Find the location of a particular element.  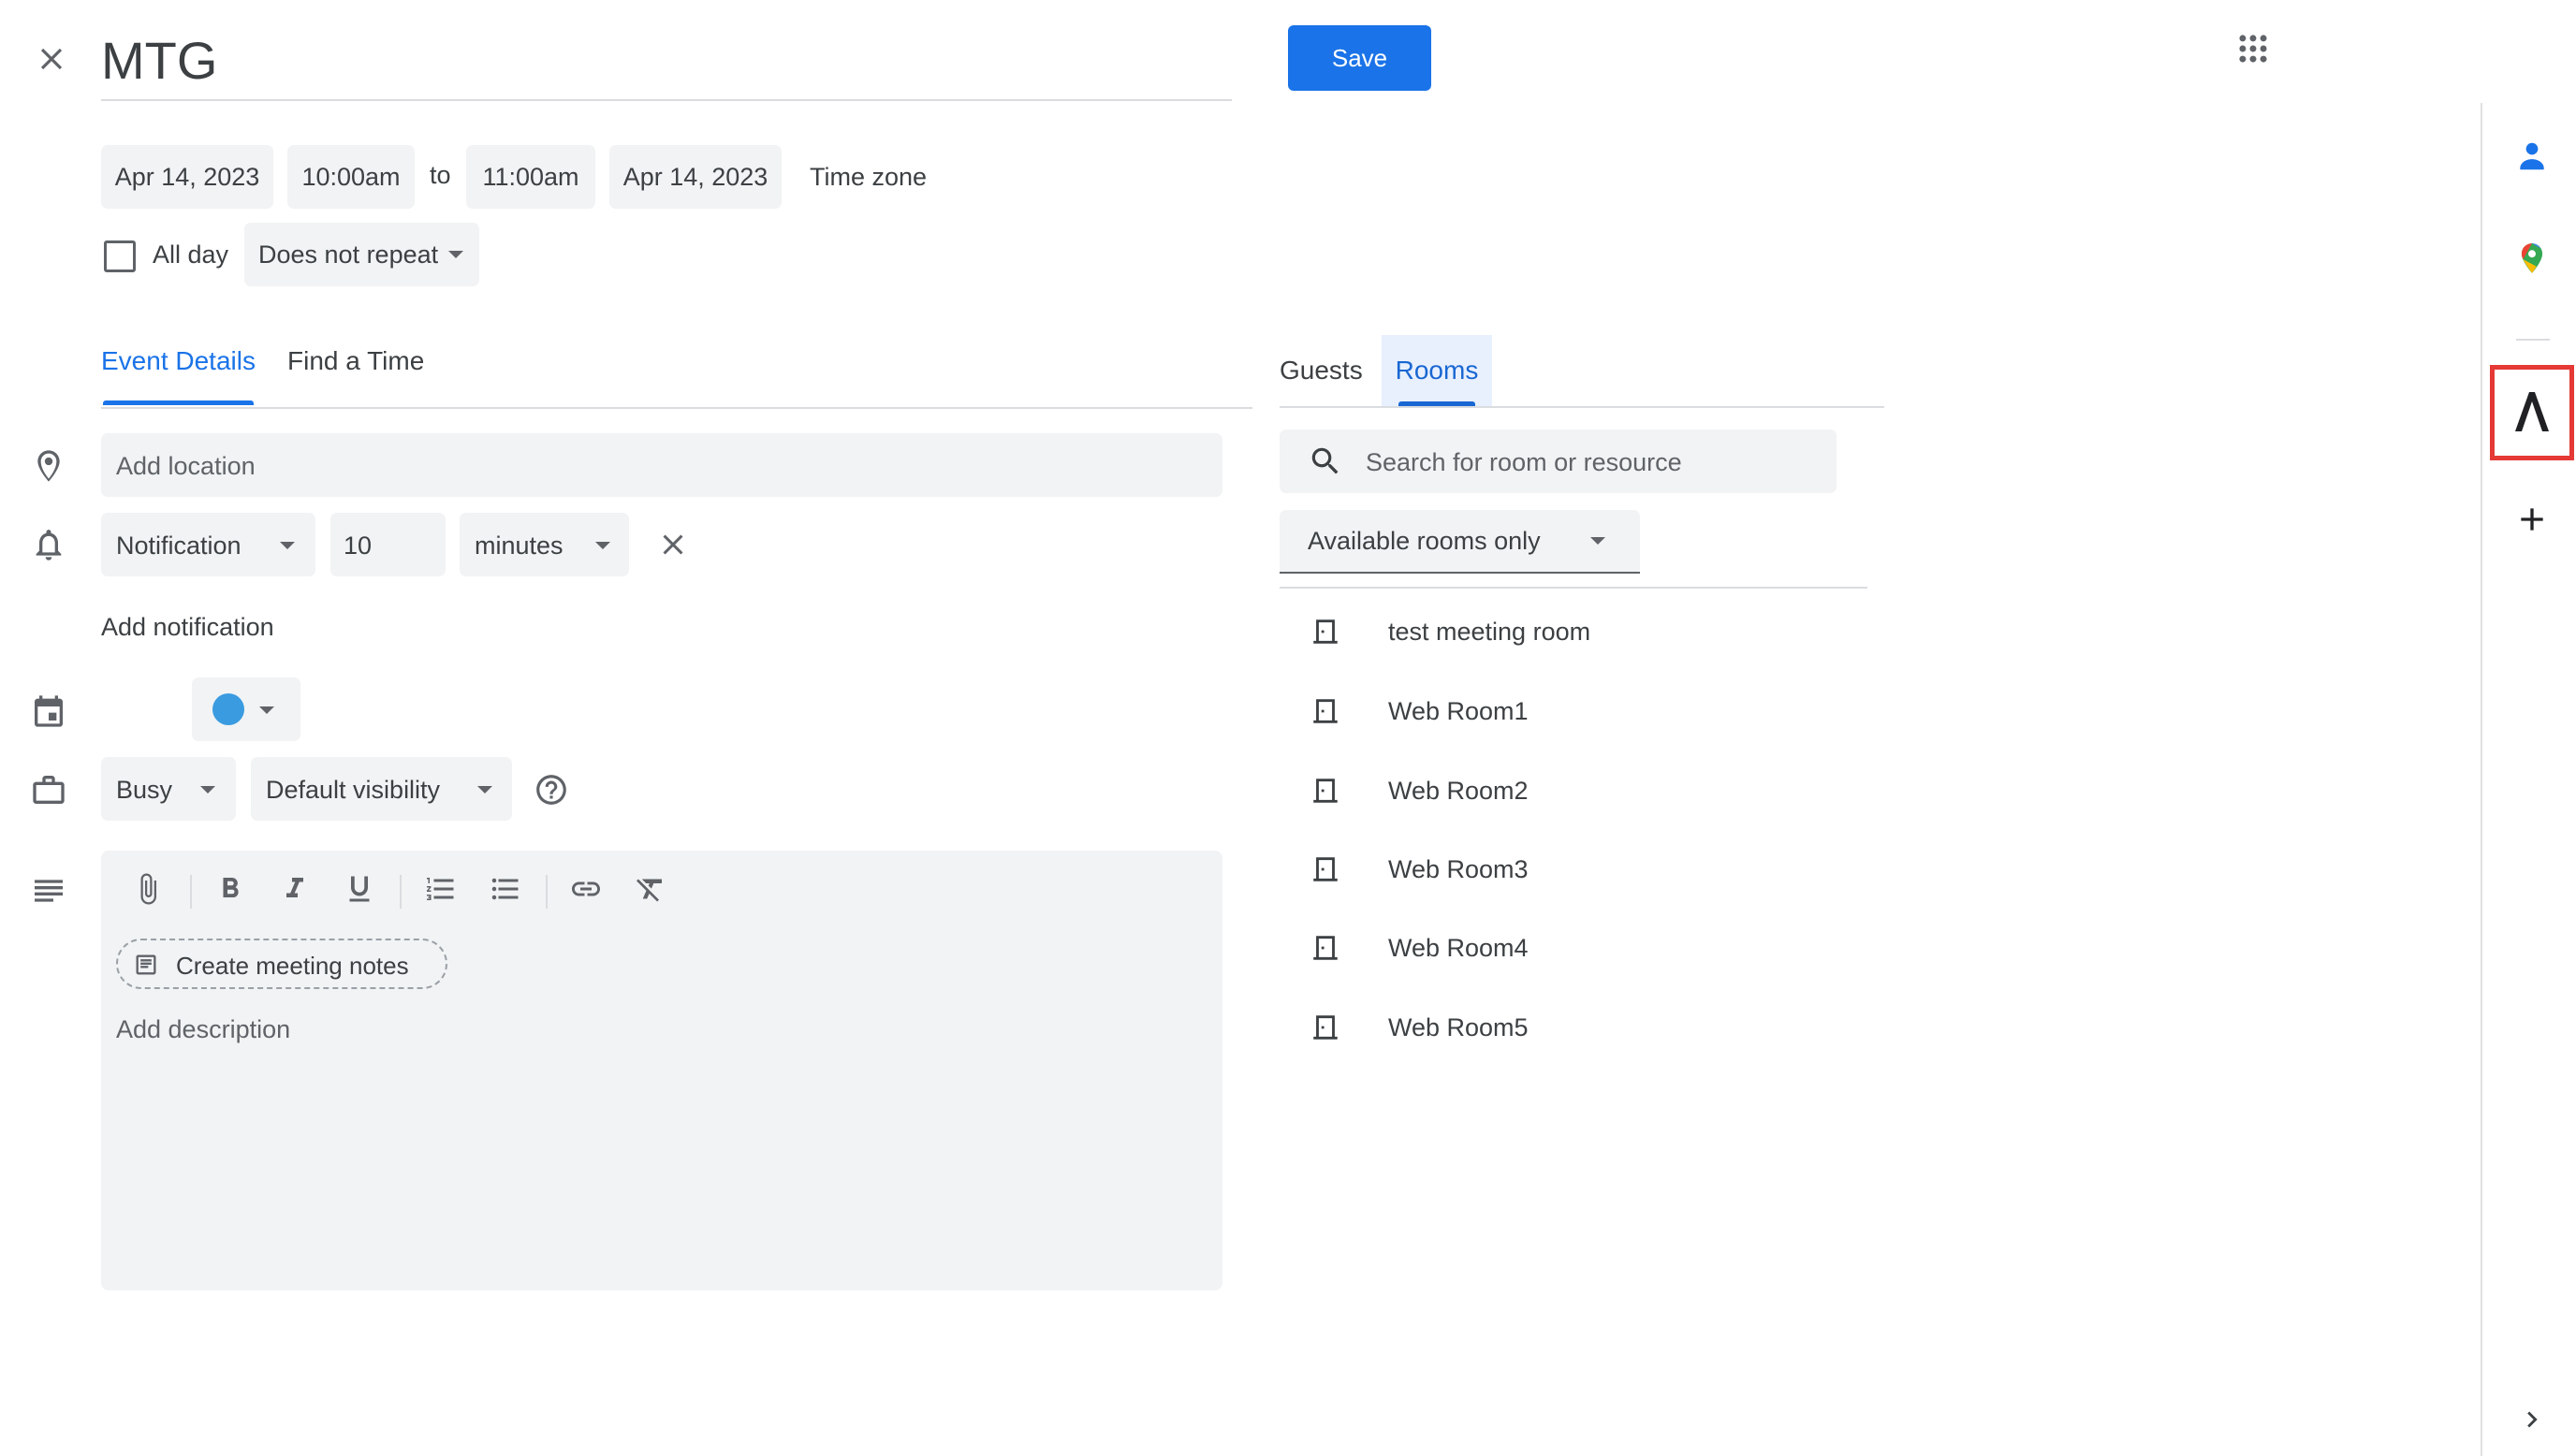

addon-lambda-icon is located at coordinates (2532, 411).